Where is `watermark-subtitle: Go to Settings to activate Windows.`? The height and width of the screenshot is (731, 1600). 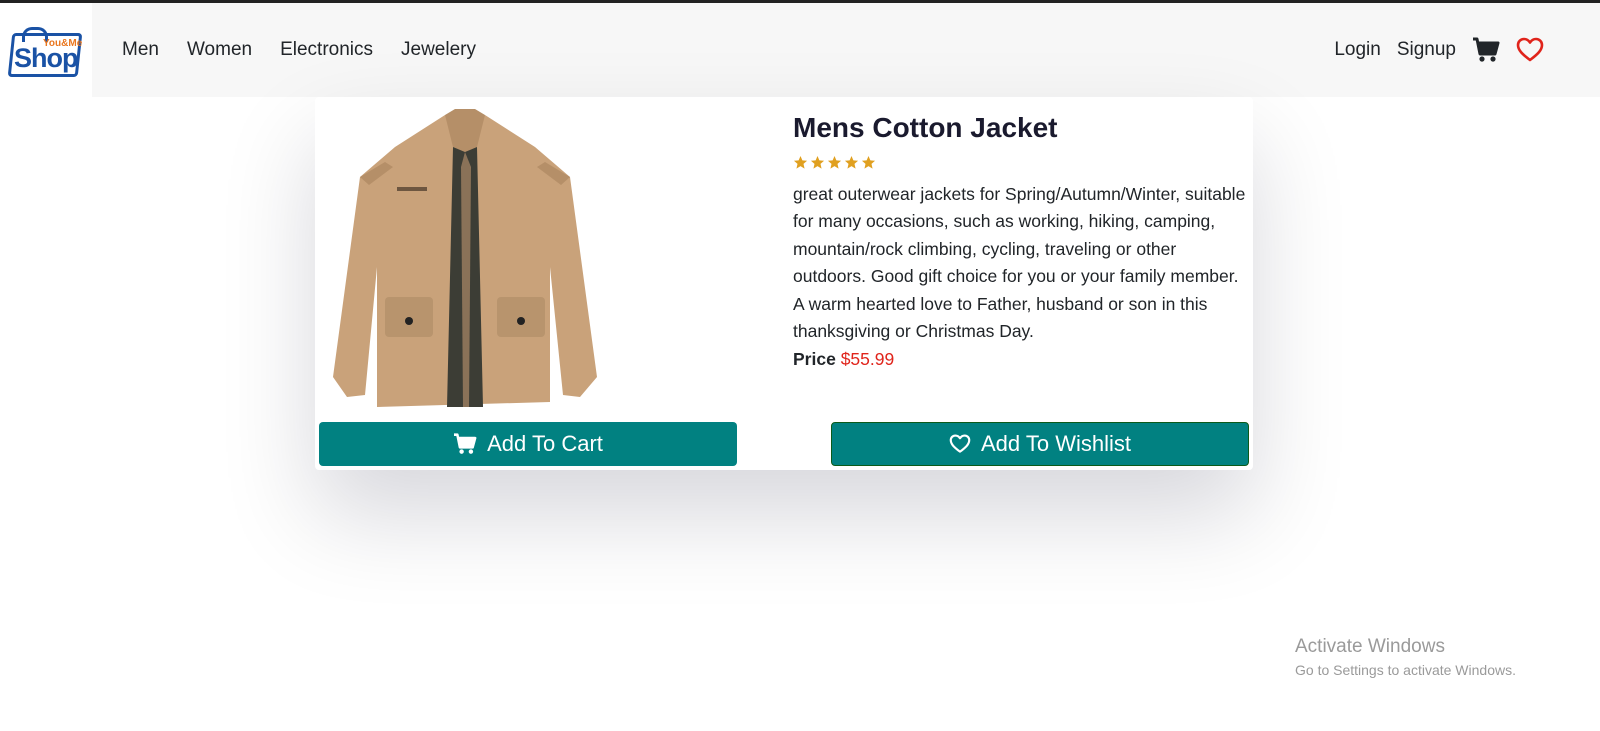
watermark-subtitle: Go to Settings to activate Windows. is located at coordinates (1405, 670).